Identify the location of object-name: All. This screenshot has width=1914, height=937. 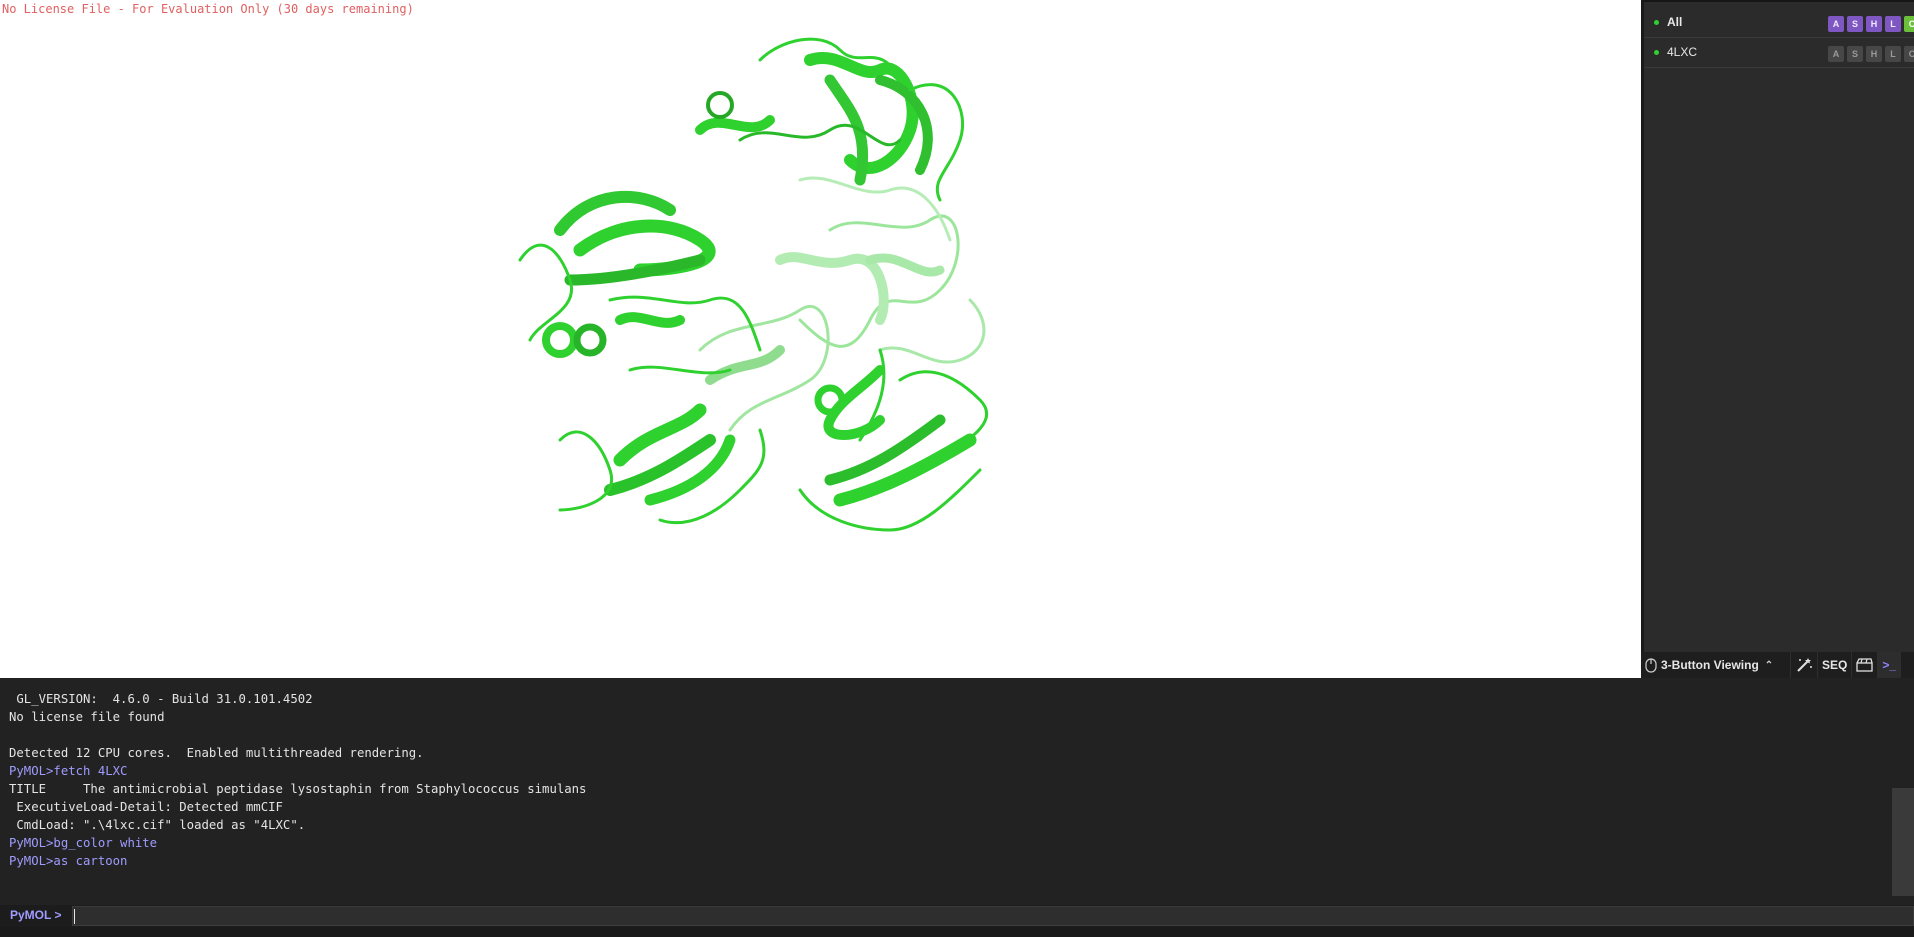
(1674, 22).